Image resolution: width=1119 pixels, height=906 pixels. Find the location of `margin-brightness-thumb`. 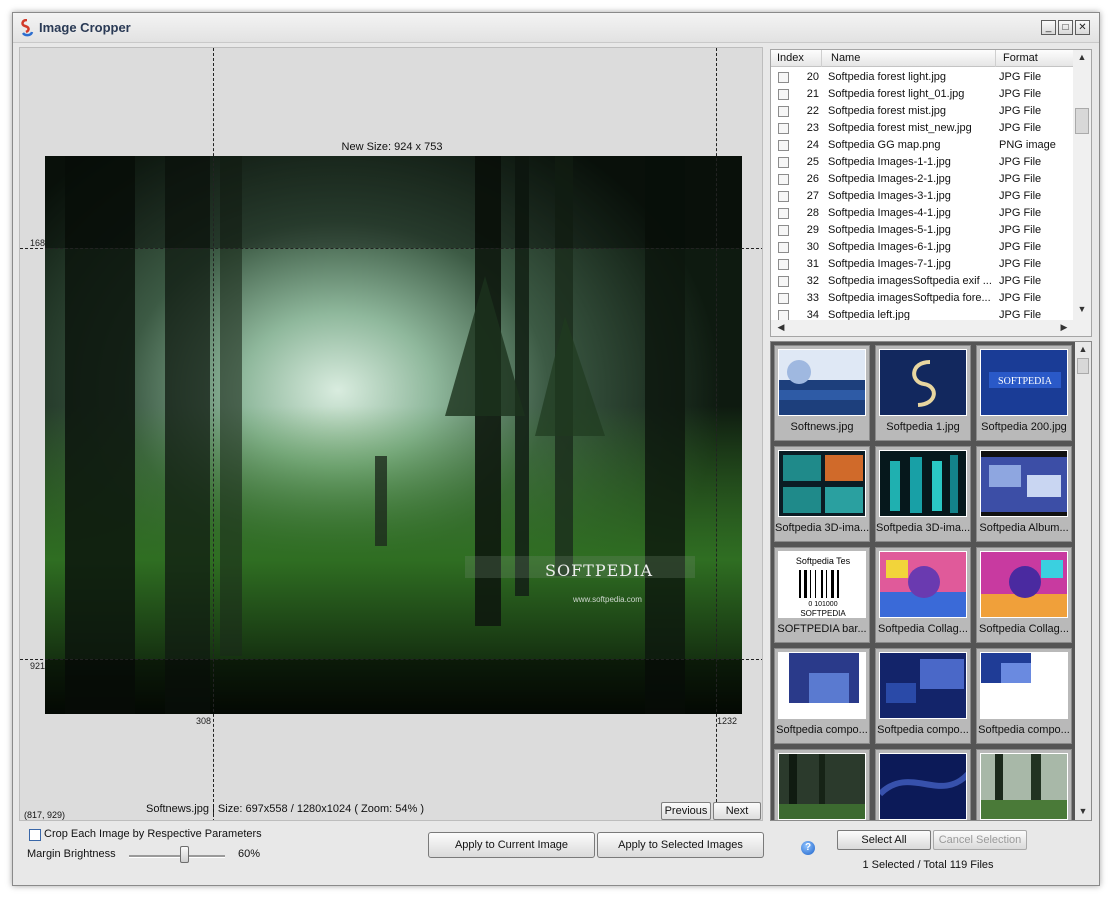

margin-brightness-thumb is located at coordinates (184, 854).